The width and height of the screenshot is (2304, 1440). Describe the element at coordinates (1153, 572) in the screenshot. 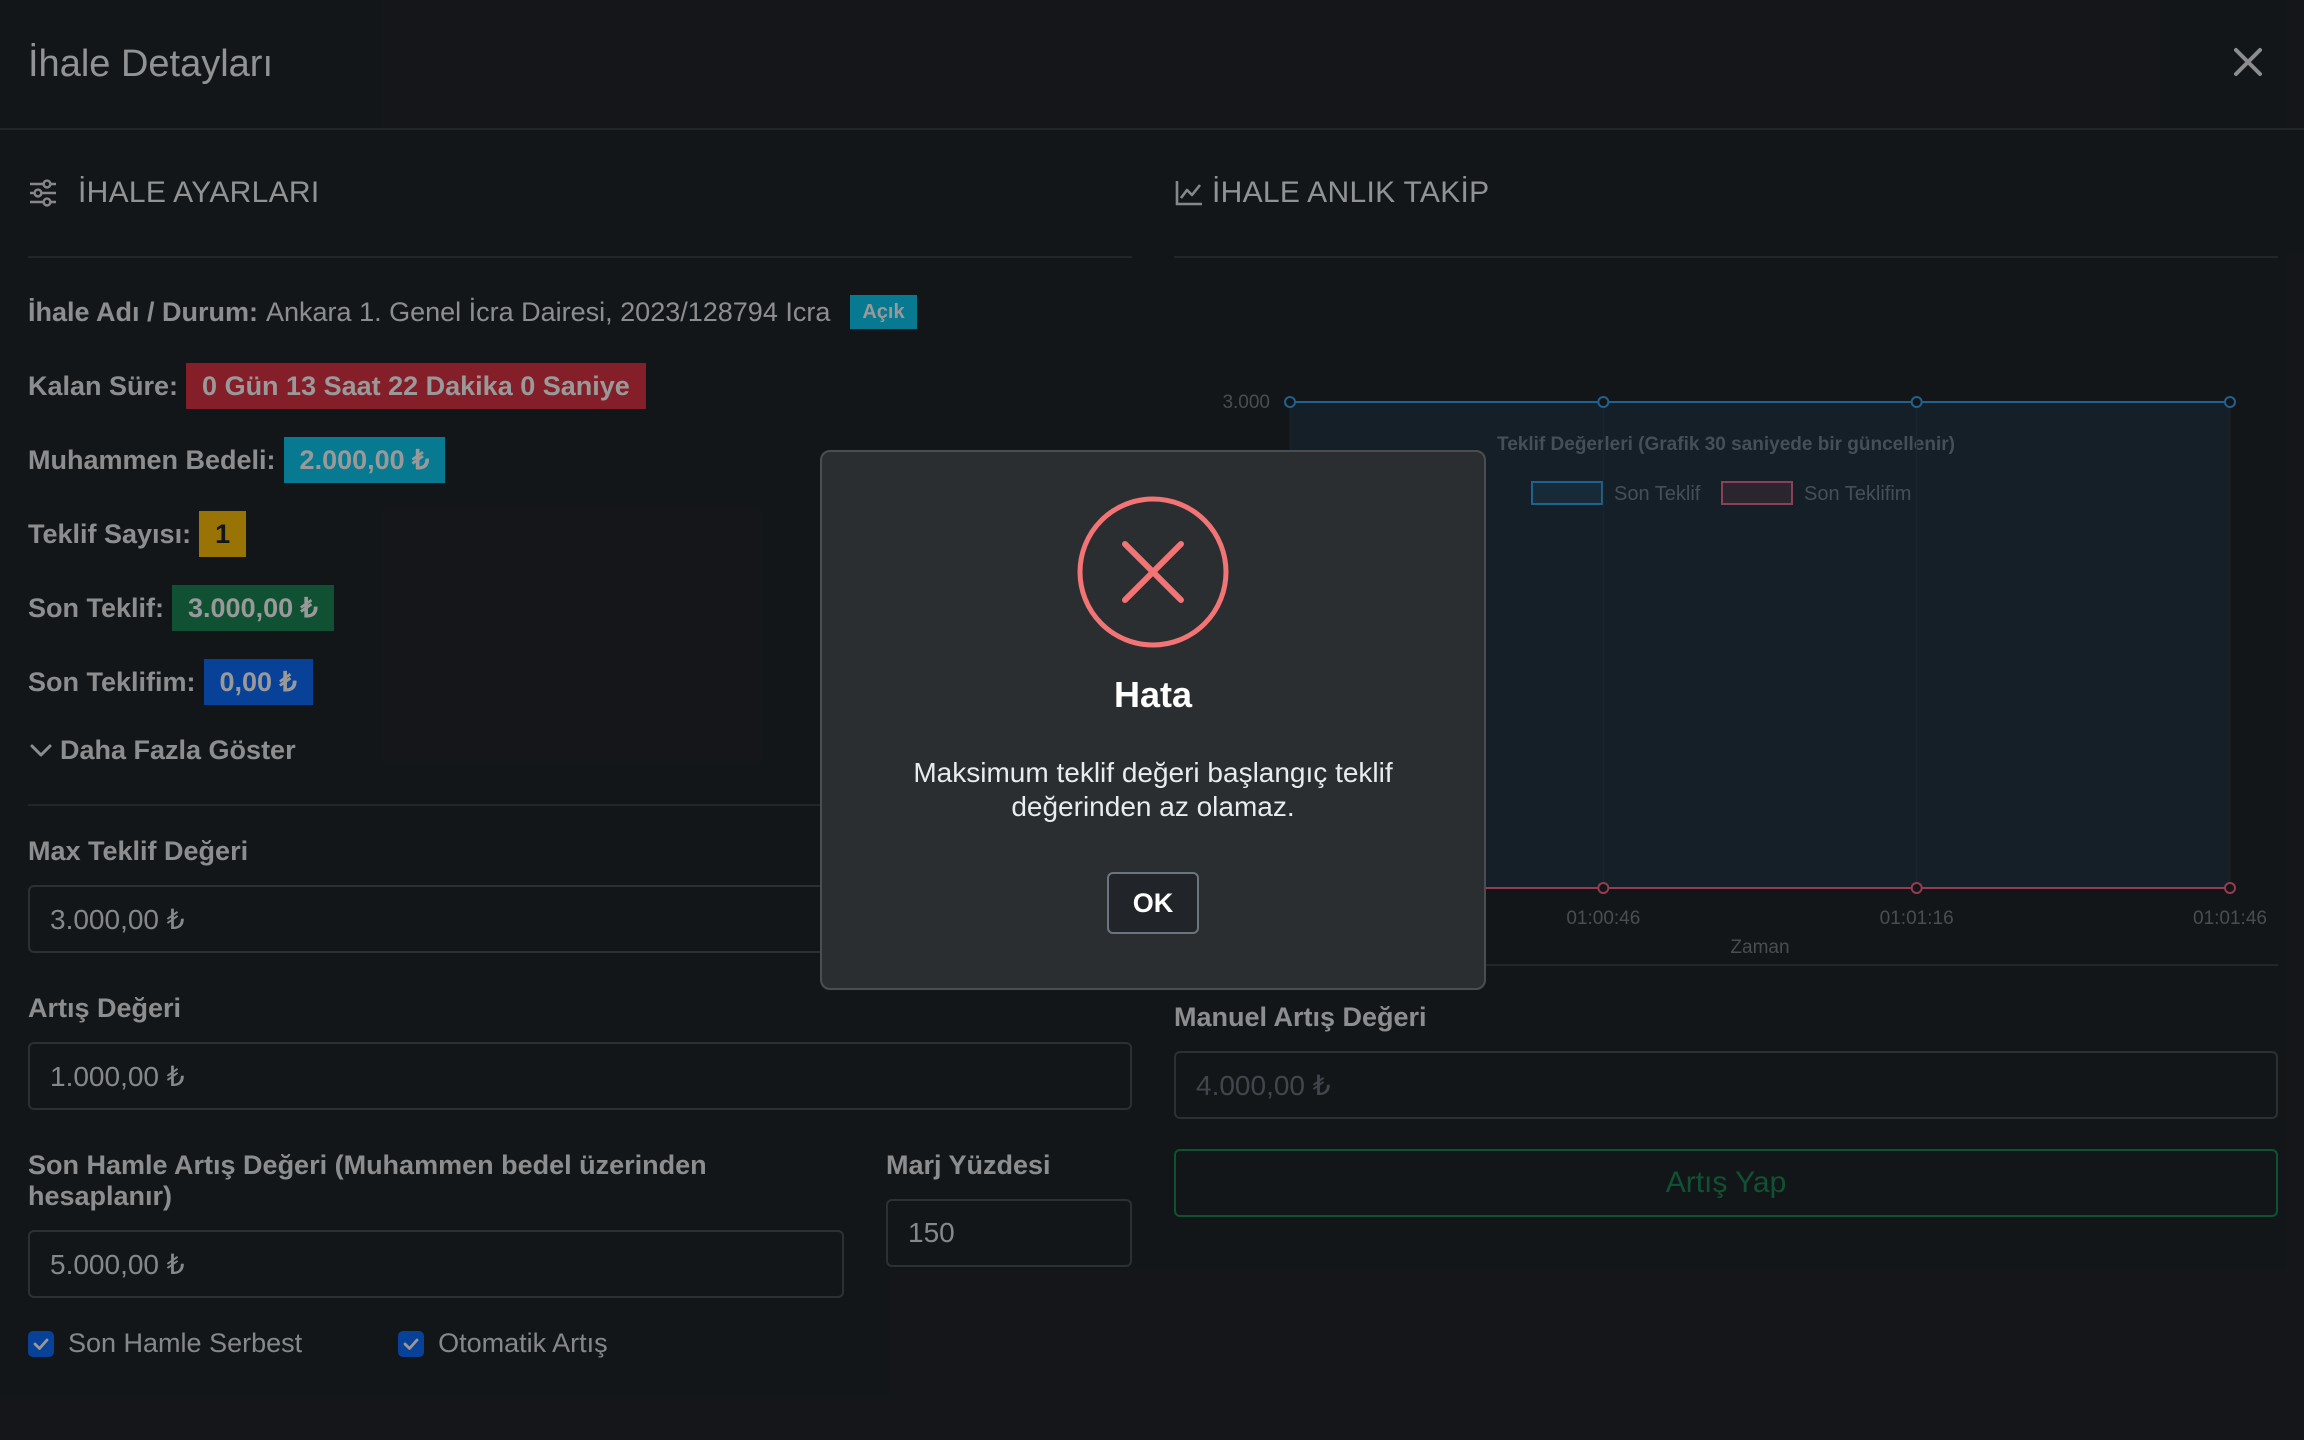

I see `error-x-icon` at that location.